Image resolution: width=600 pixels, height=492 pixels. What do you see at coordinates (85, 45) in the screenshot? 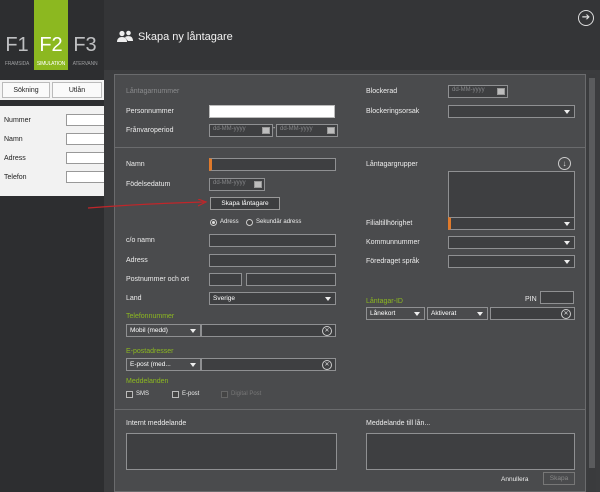
I see `tab-f3-key: F3` at bounding box center [85, 45].